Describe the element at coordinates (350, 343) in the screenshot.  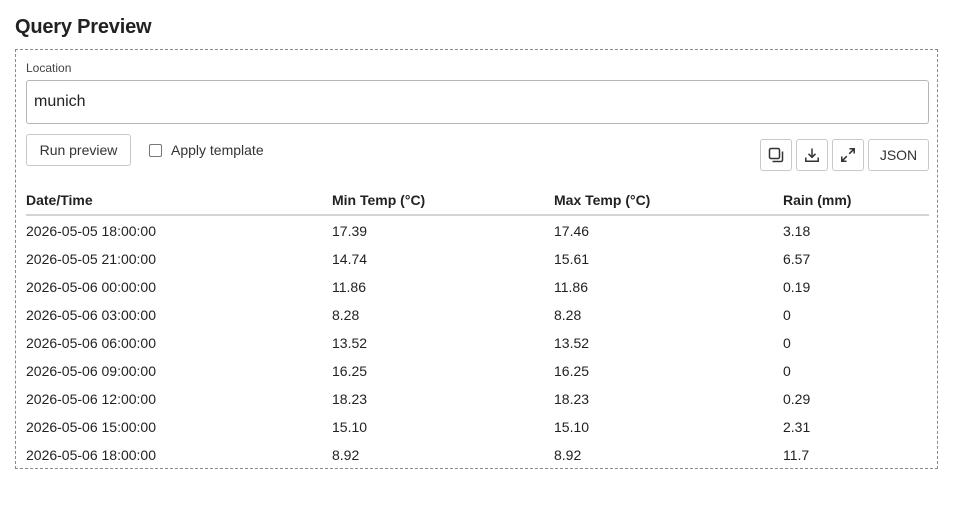
I see `cell-min-temp: 13.52` at that location.